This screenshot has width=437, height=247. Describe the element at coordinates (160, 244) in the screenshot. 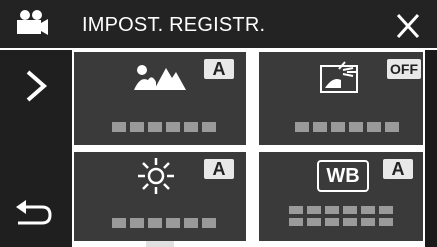

I see `page-indicator` at that location.